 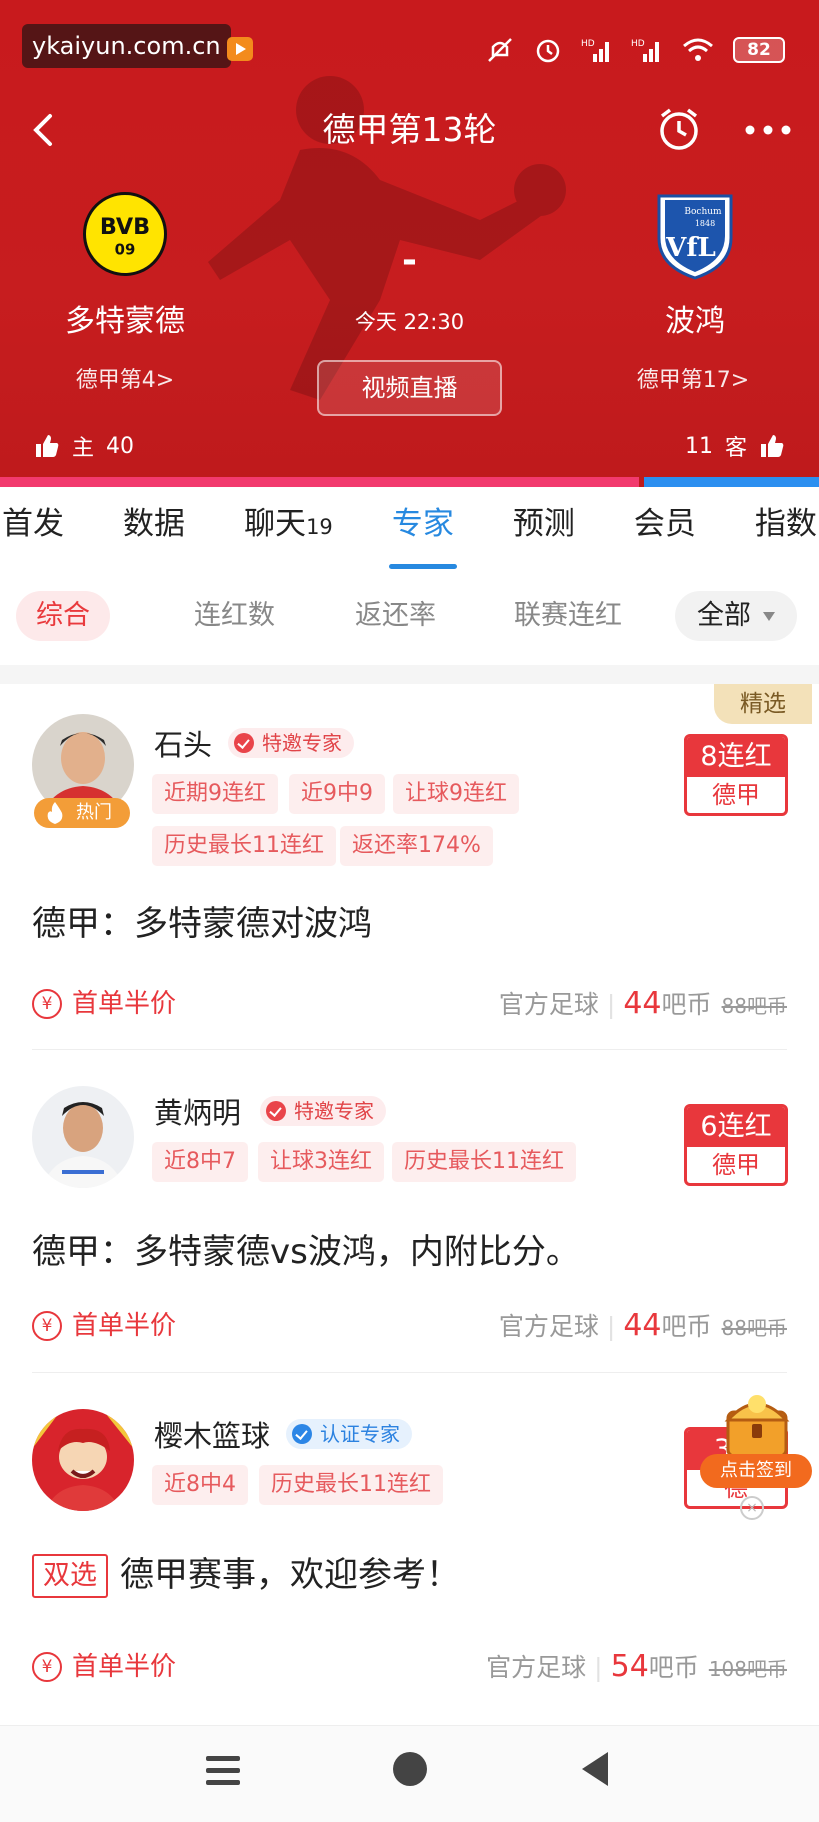 I want to click on wifi-icon, so click(x=698, y=49).